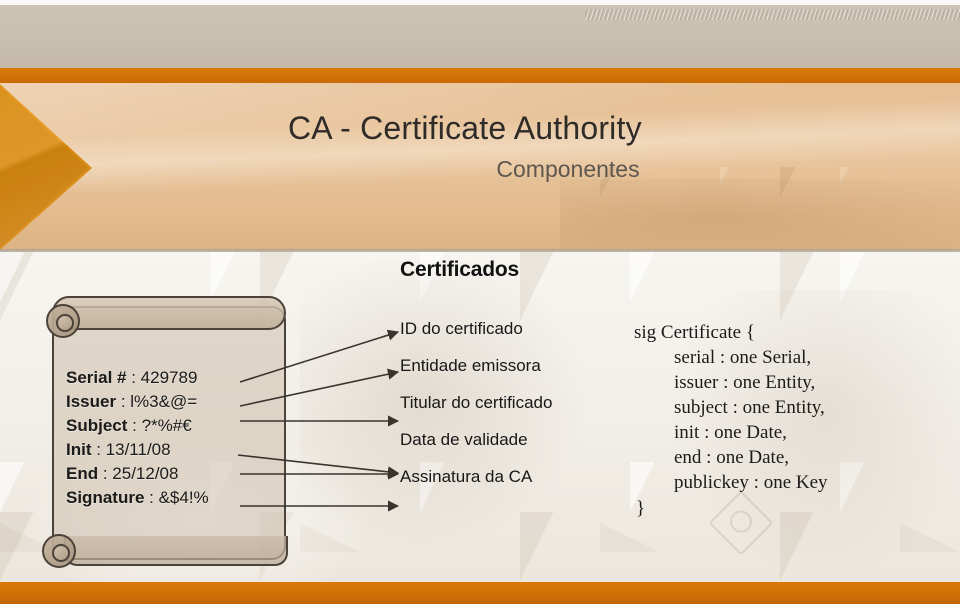  I want to click on accent-bar-bottom, so click(480, 593).